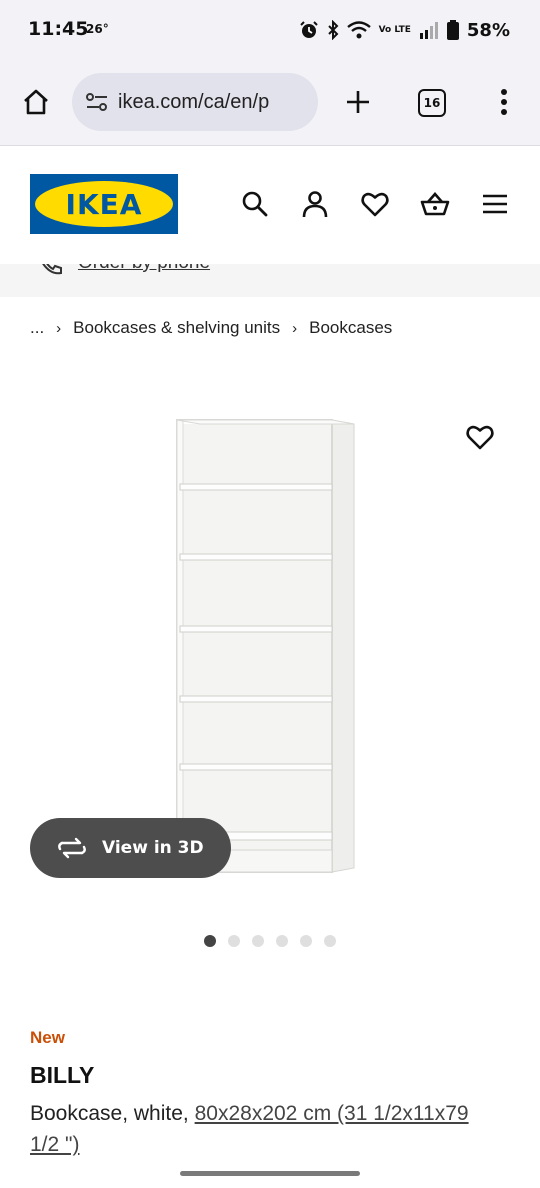 The height and width of the screenshot is (1188, 540). I want to click on ikea-logo: IKEA, so click(104, 204).